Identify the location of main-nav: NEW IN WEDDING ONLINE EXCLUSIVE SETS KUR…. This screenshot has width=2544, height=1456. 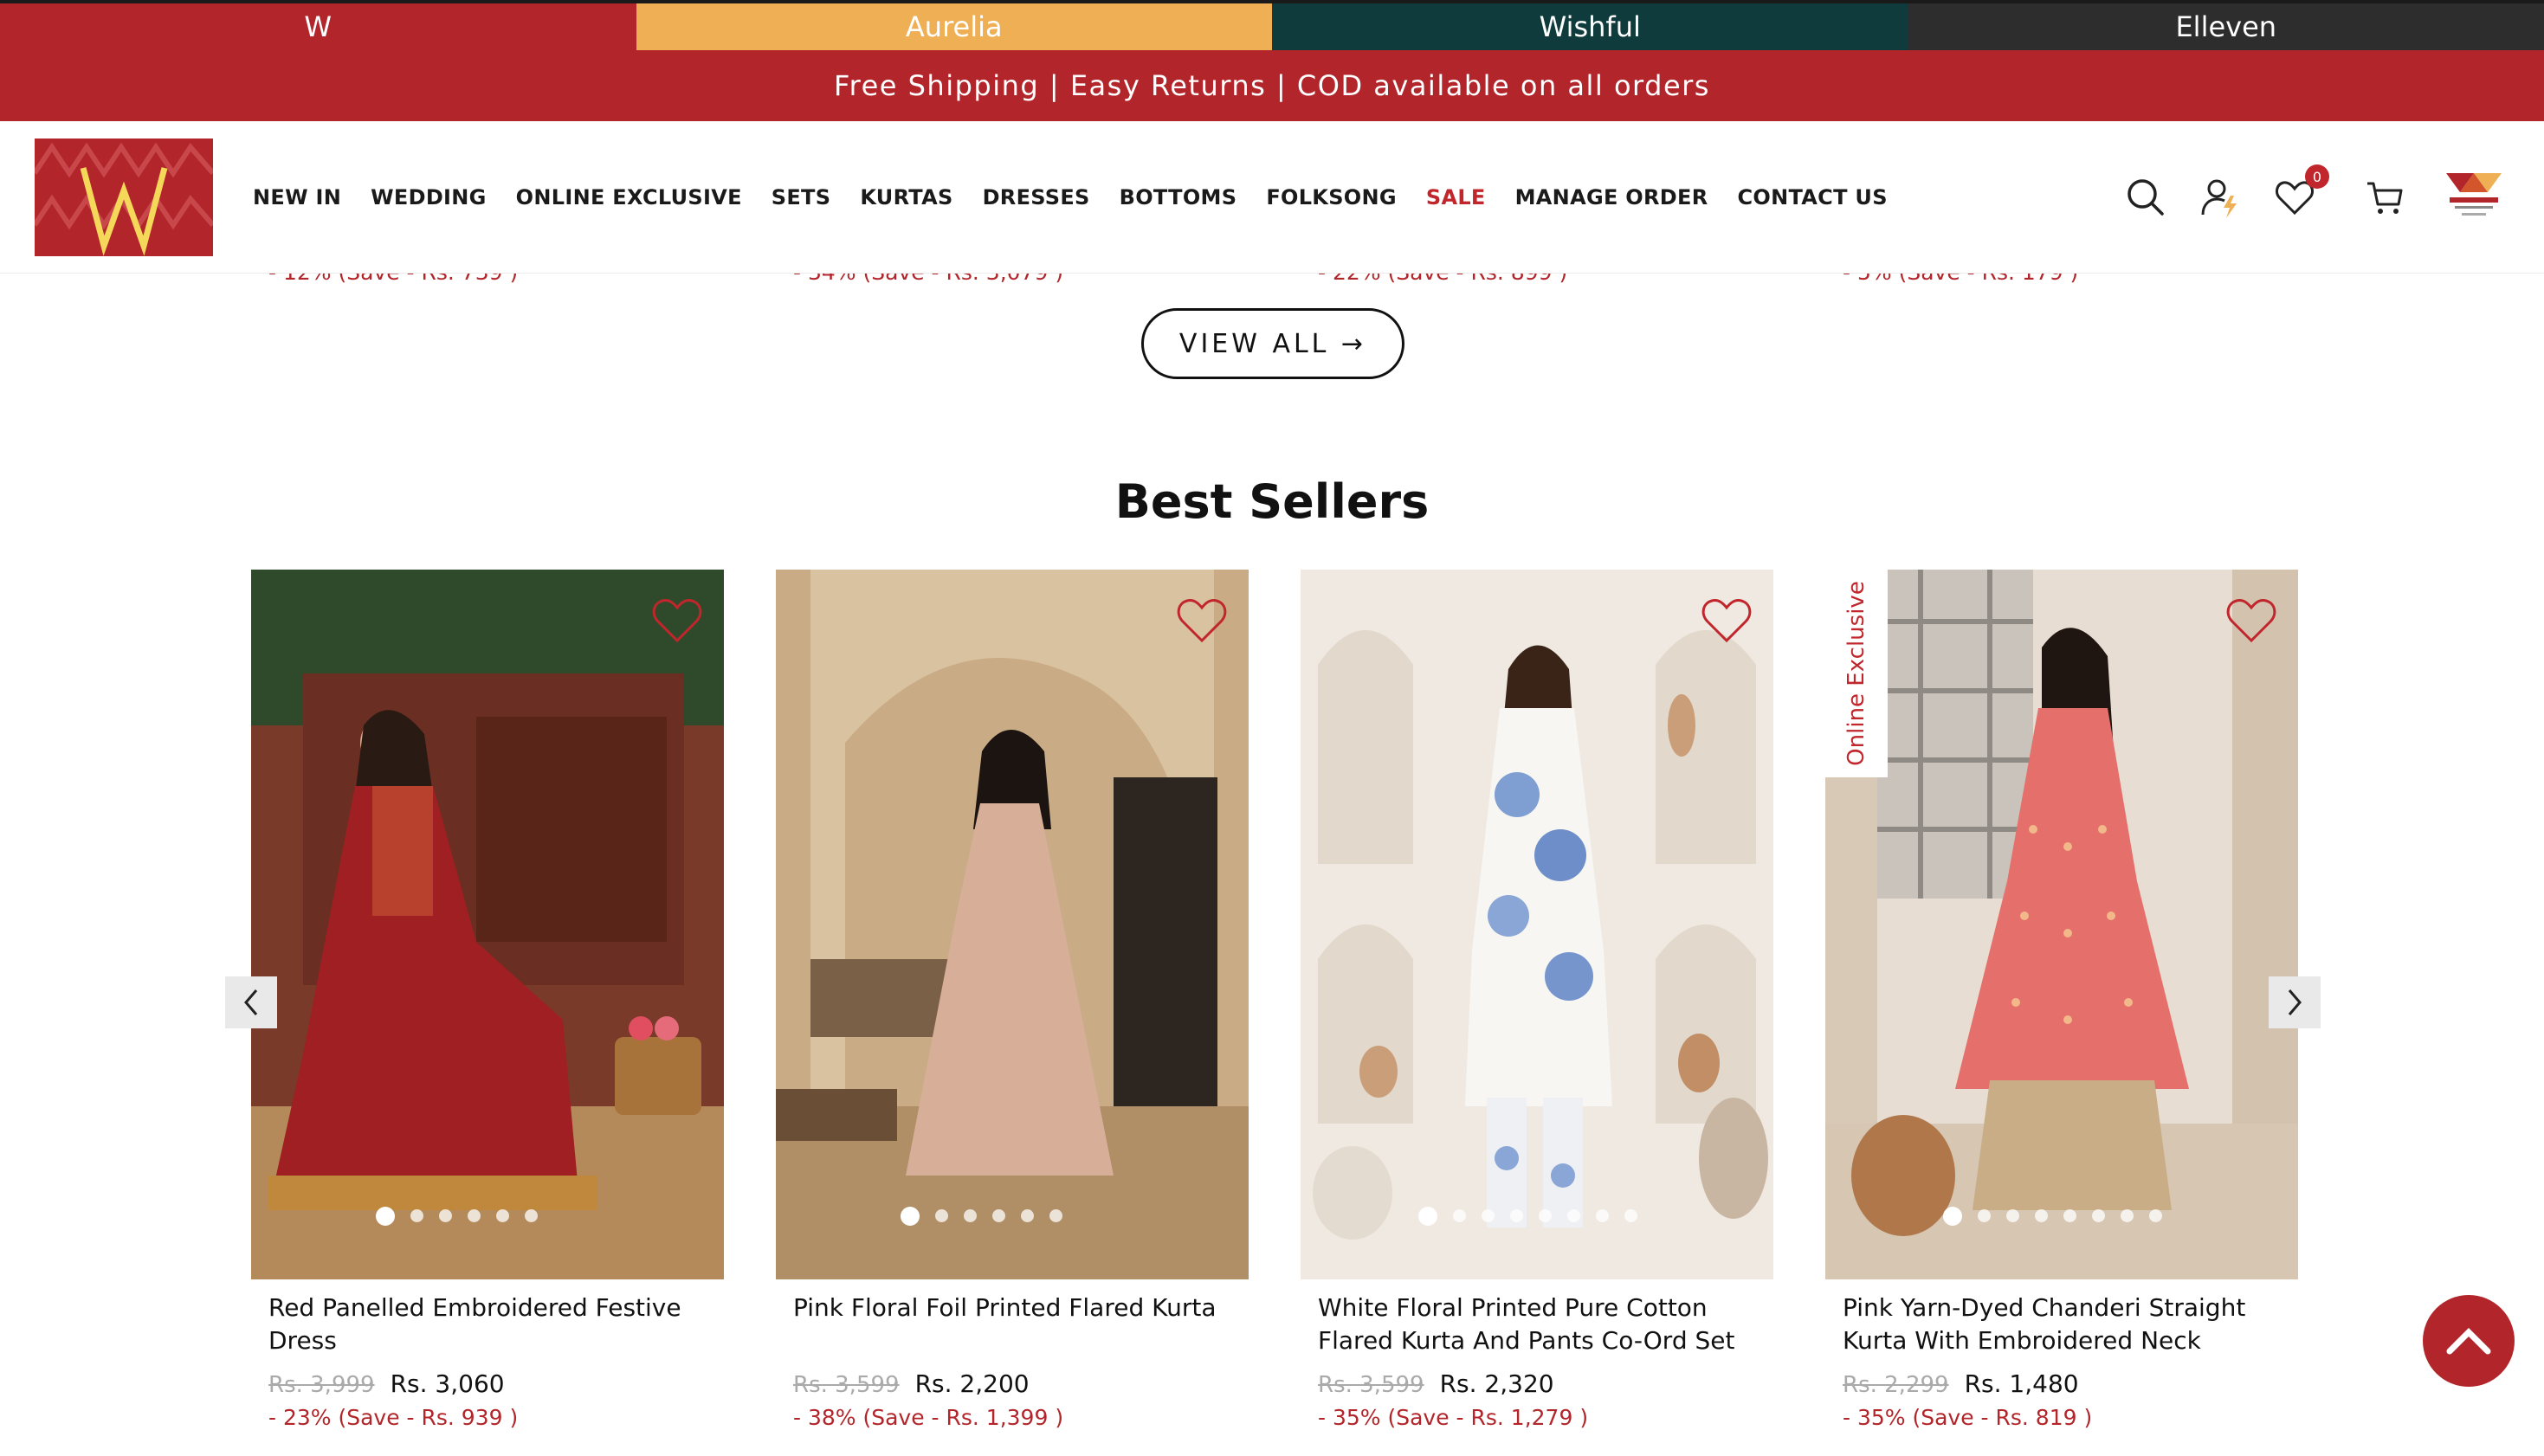
(1085, 197).